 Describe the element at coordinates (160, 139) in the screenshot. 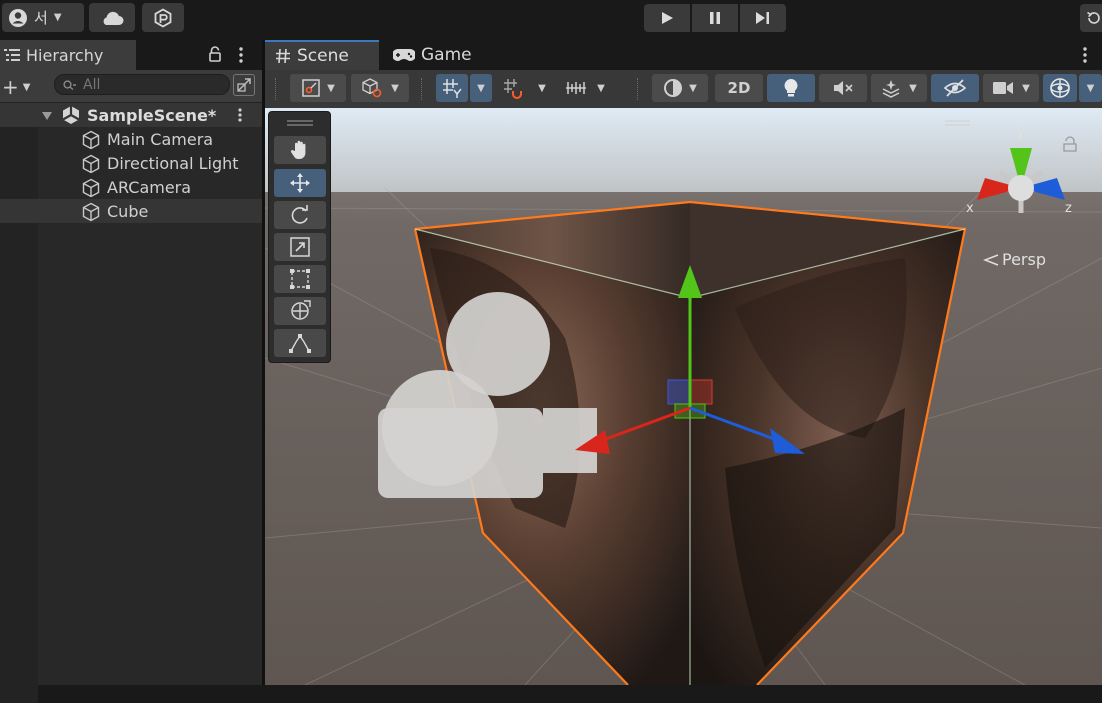

I see `hierarchy-item-label: Main Camera` at that location.